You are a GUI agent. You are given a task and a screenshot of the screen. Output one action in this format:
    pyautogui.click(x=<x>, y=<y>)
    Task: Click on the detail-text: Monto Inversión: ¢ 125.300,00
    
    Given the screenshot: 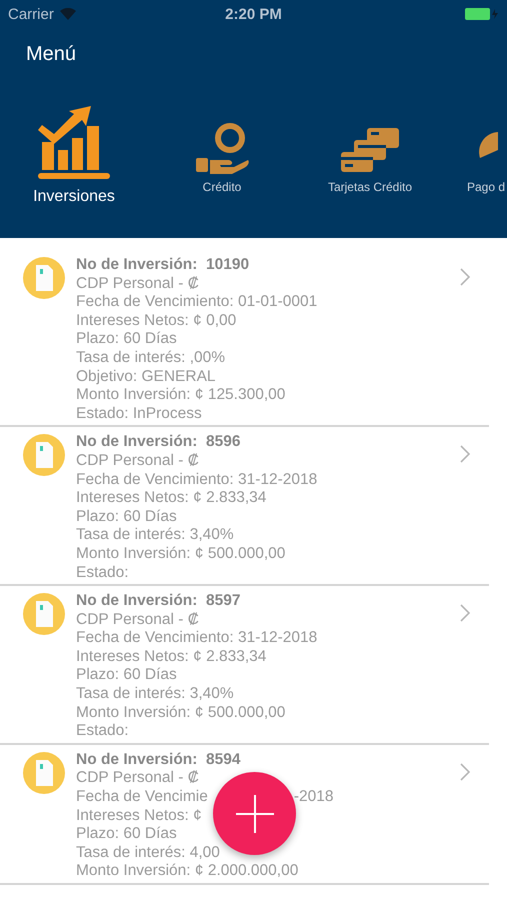 What is the action you would take?
    pyautogui.click(x=181, y=395)
    